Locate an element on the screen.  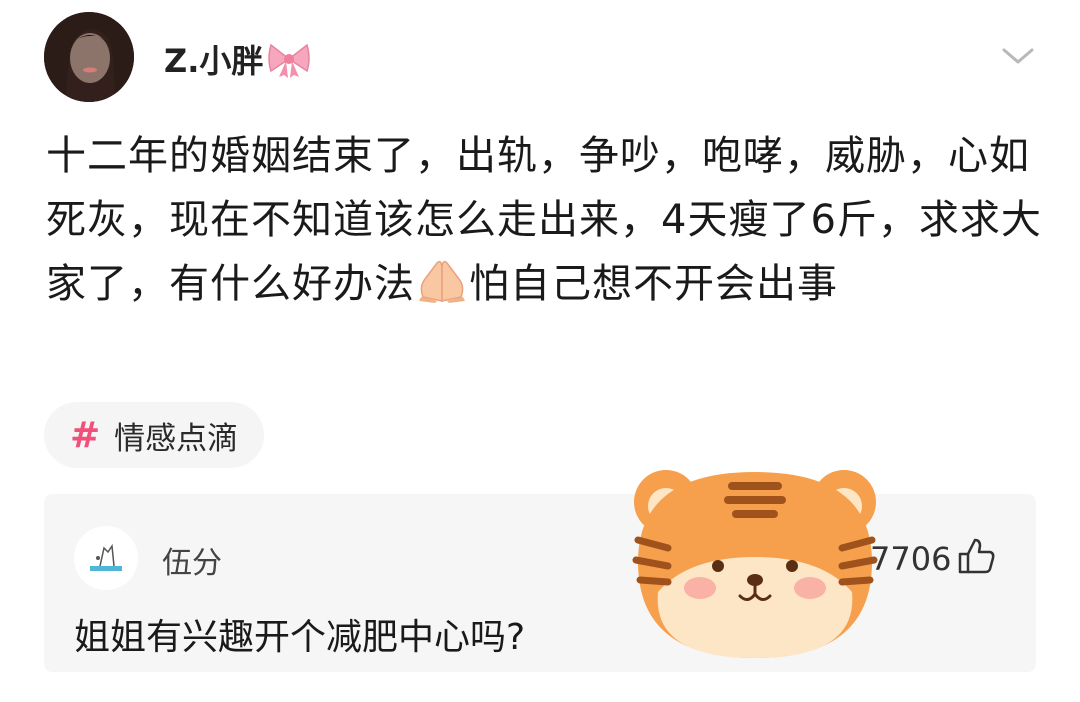
pink-bow-icon is located at coordinates (289, 60).